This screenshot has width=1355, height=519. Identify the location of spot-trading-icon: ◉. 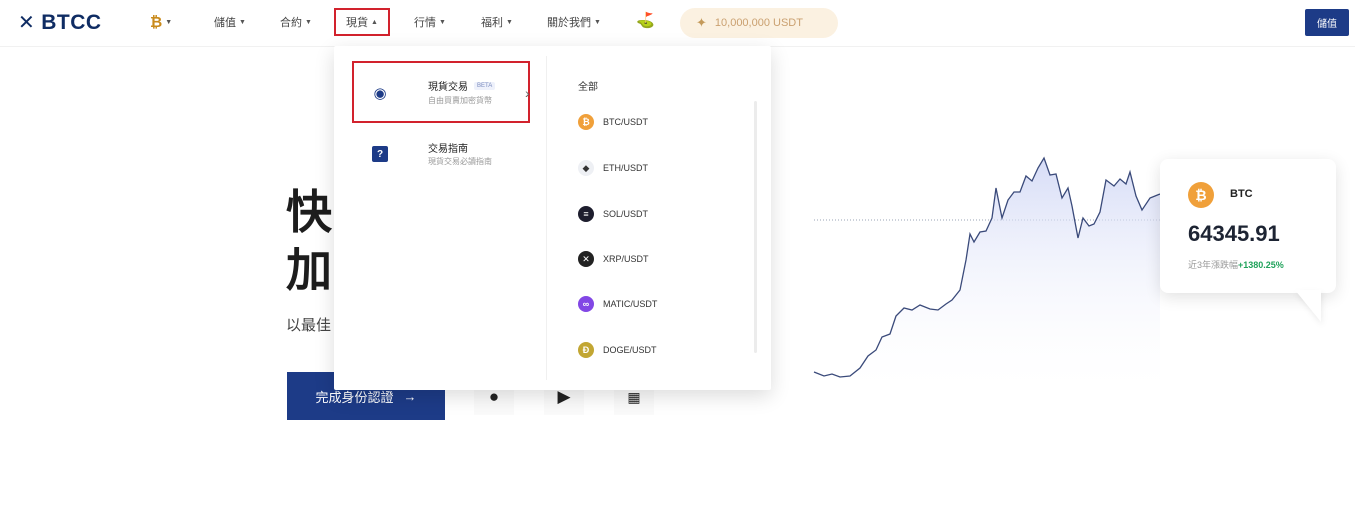
(380, 93).